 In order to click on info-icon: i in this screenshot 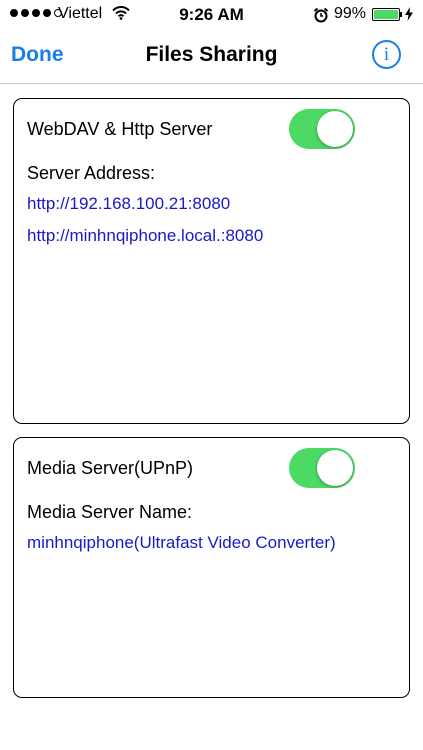, I will do `click(386, 54)`.